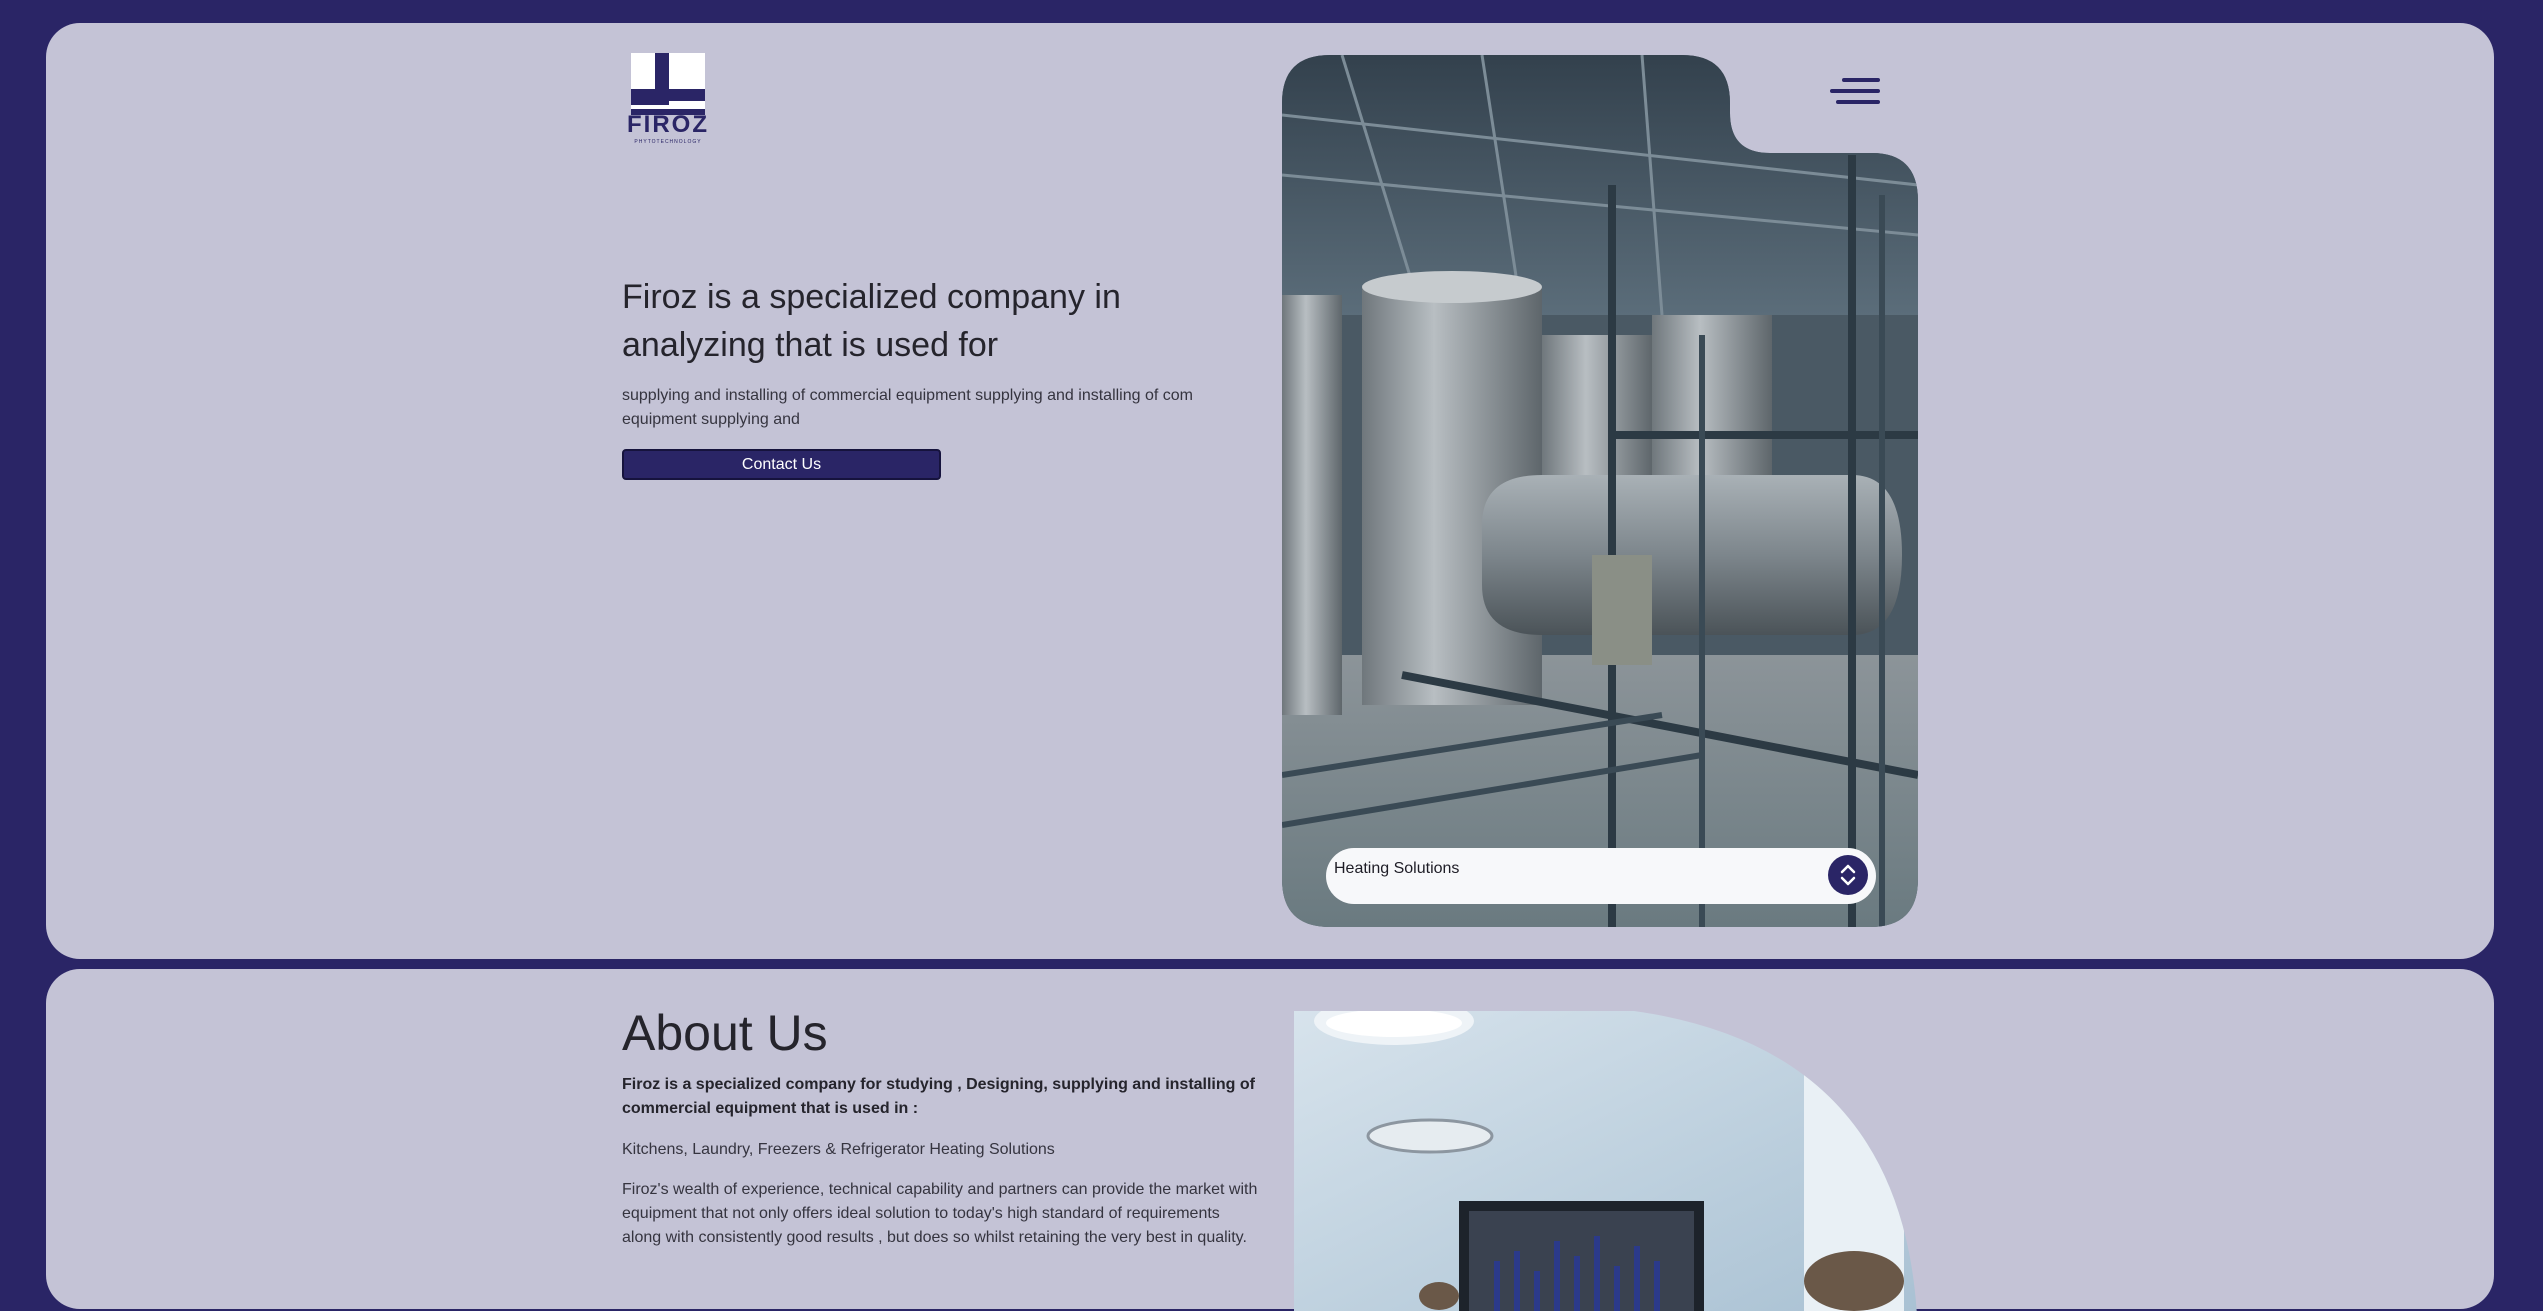  I want to click on about-image, so click(1606, 1161).